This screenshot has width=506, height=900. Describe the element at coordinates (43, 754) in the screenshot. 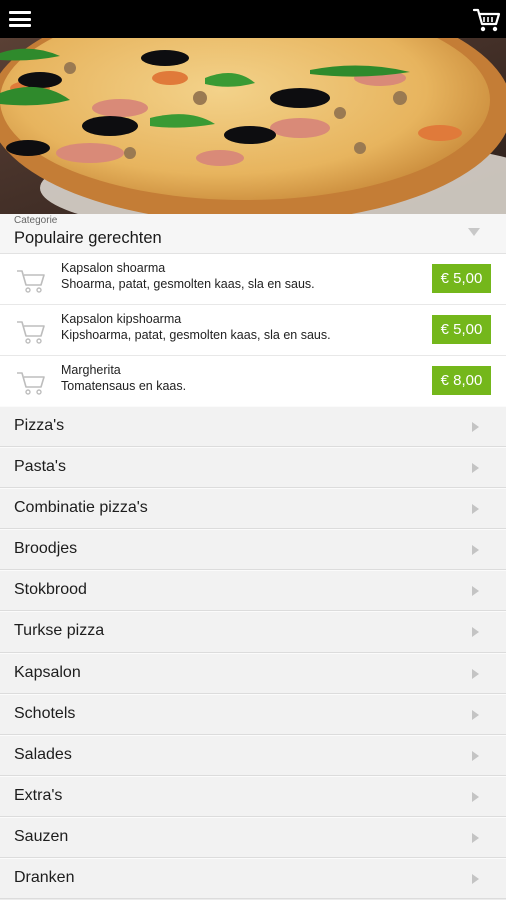

I see `menu-item-label: Salades` at that location.